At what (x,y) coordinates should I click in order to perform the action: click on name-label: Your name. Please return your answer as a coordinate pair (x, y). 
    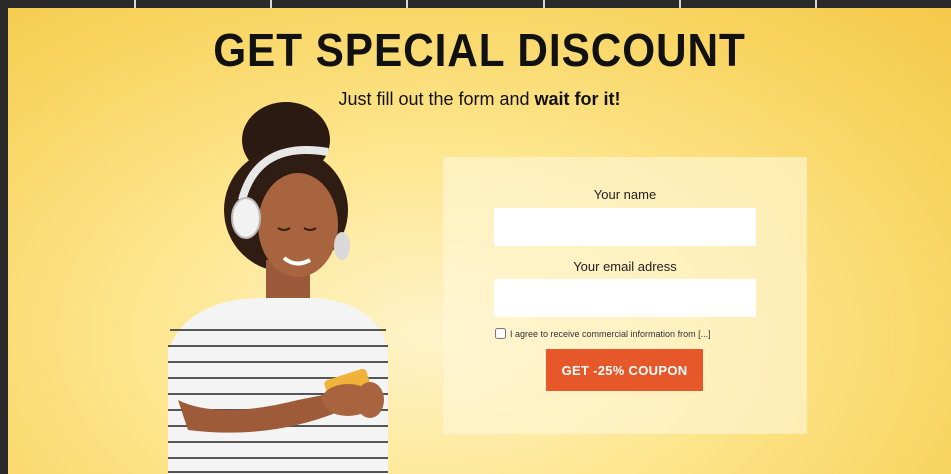
    Looking at the image, I should click on (625, 194).